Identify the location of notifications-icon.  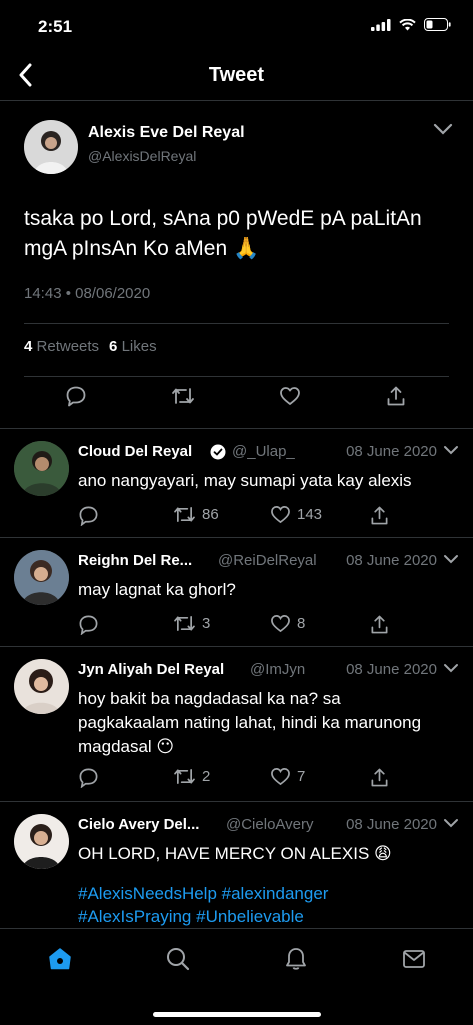
(296, 959).